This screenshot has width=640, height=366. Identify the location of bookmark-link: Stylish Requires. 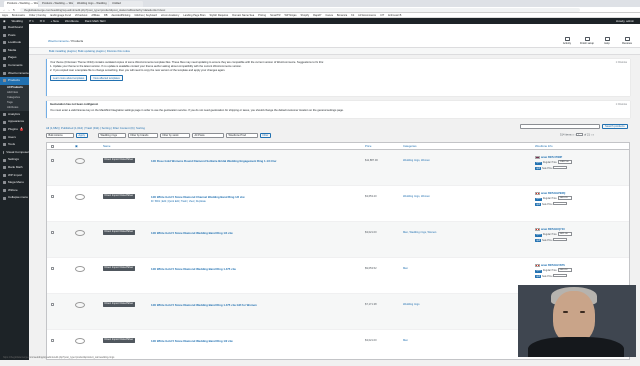
(218, 15).